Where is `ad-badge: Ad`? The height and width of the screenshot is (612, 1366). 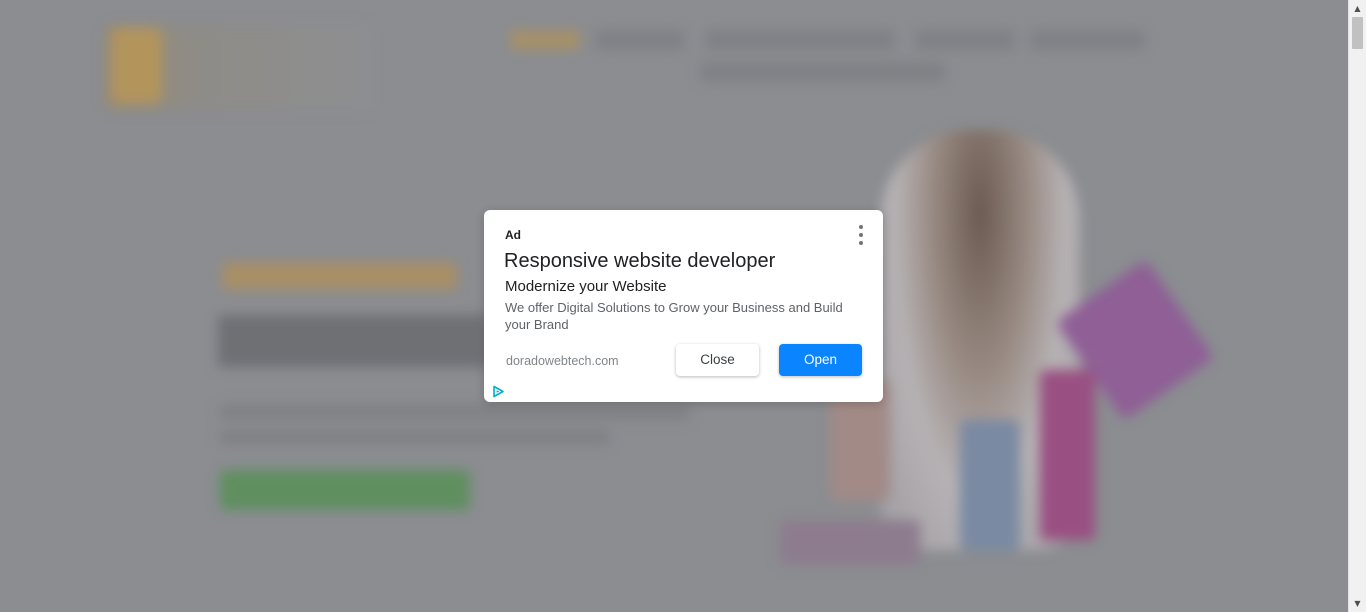 ad-badge: Ad is located at coordinates (513, 235).